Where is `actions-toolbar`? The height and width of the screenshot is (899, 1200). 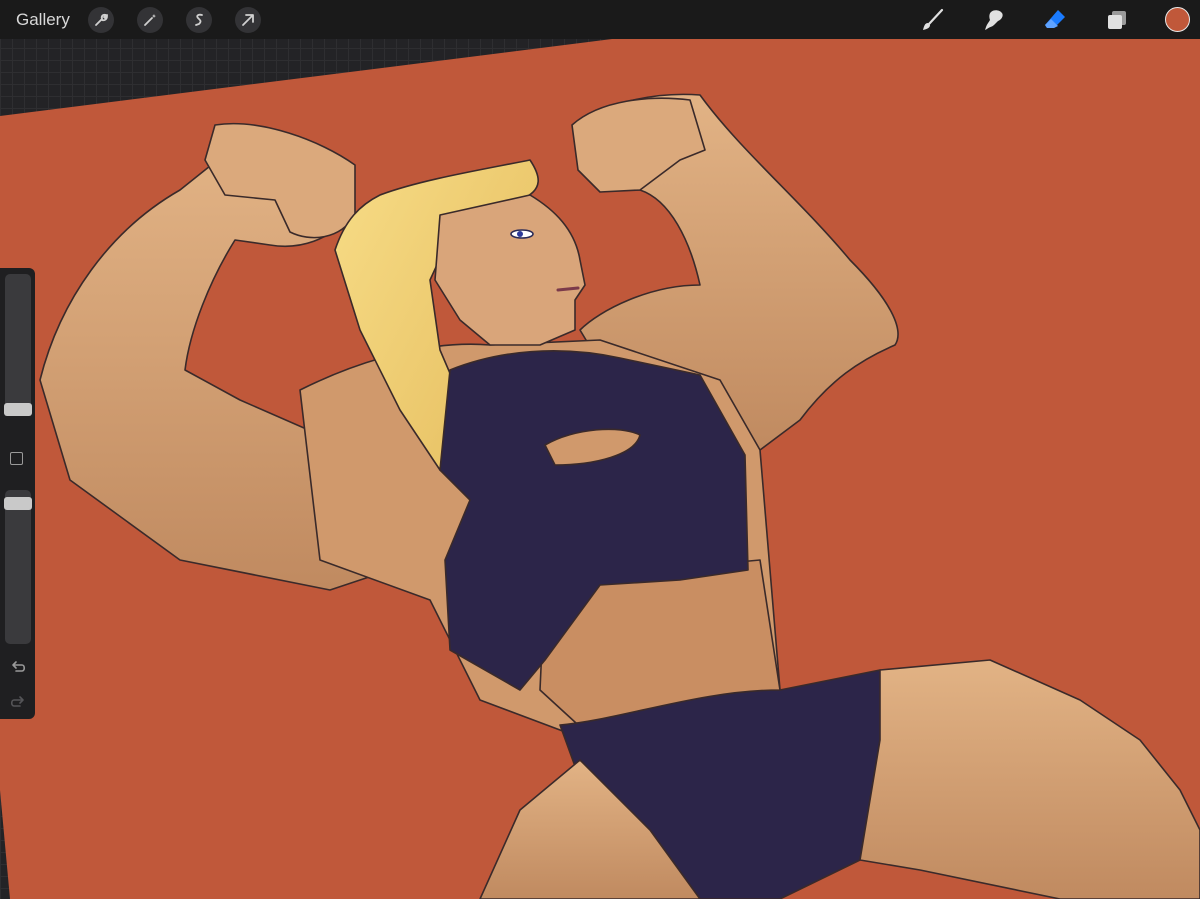 actions-toolbar is located at coordinates (174, 19).